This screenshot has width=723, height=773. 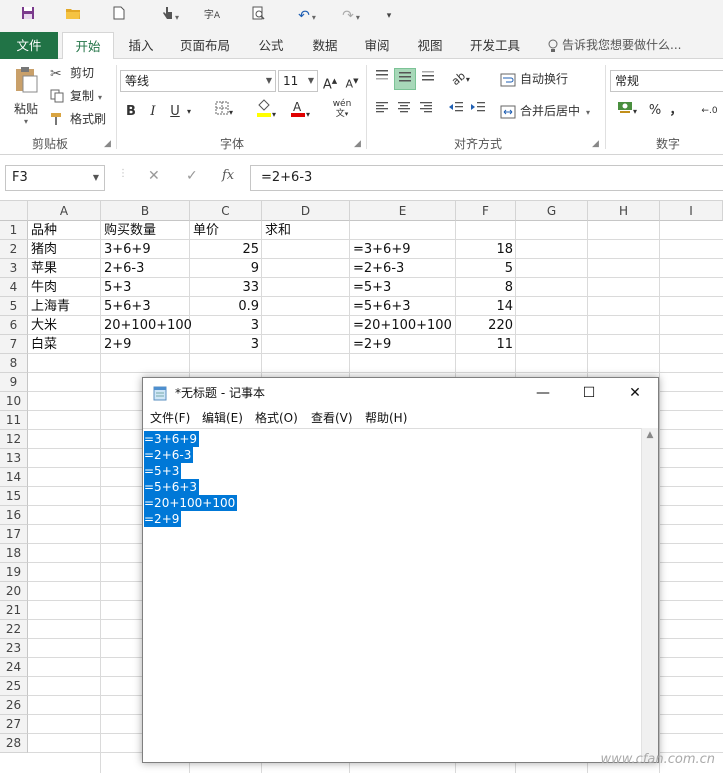 I want to click on row-header-21: 21, so click(x=14, y=610).